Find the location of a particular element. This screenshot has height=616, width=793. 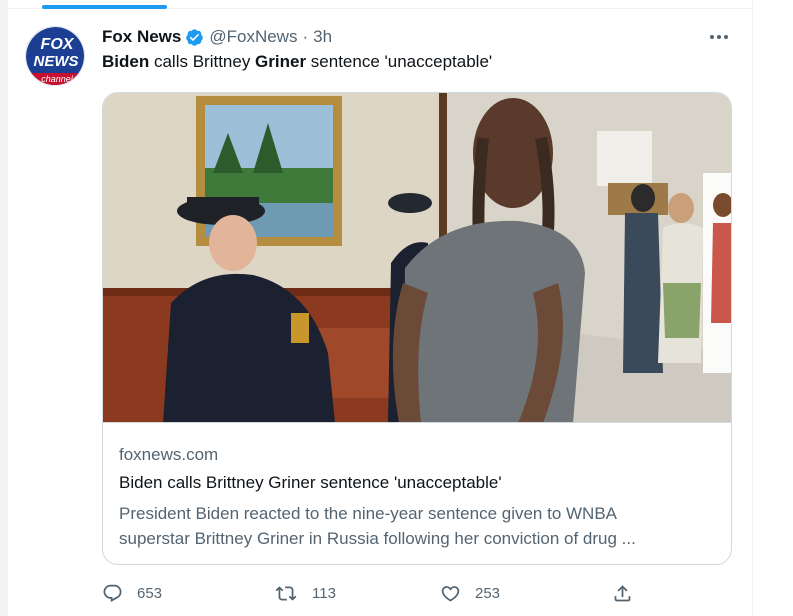

verified-badge-icon is located at coordinates (194, 37).